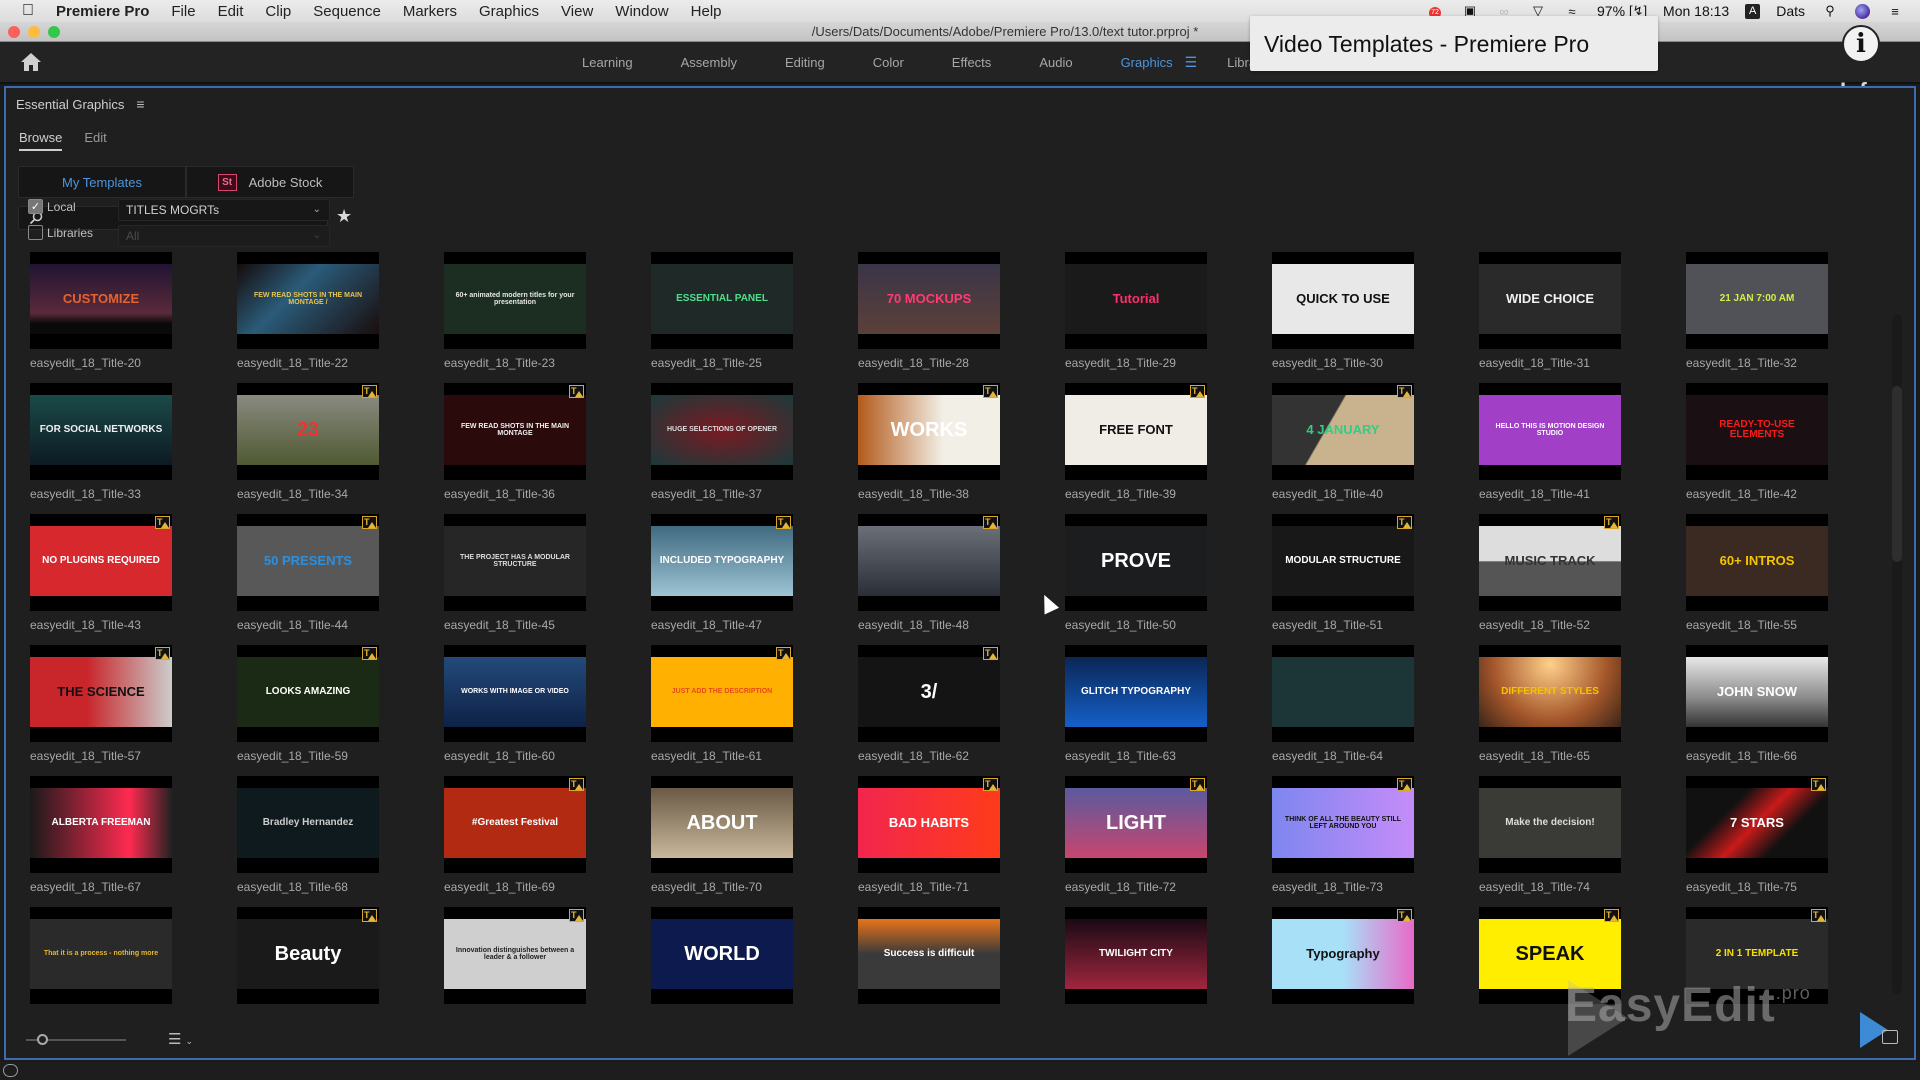  What do you see at coordinates (231, 11) in the screenshot?
I see `menu-edit: Edit` at bounding box center [231, 11].